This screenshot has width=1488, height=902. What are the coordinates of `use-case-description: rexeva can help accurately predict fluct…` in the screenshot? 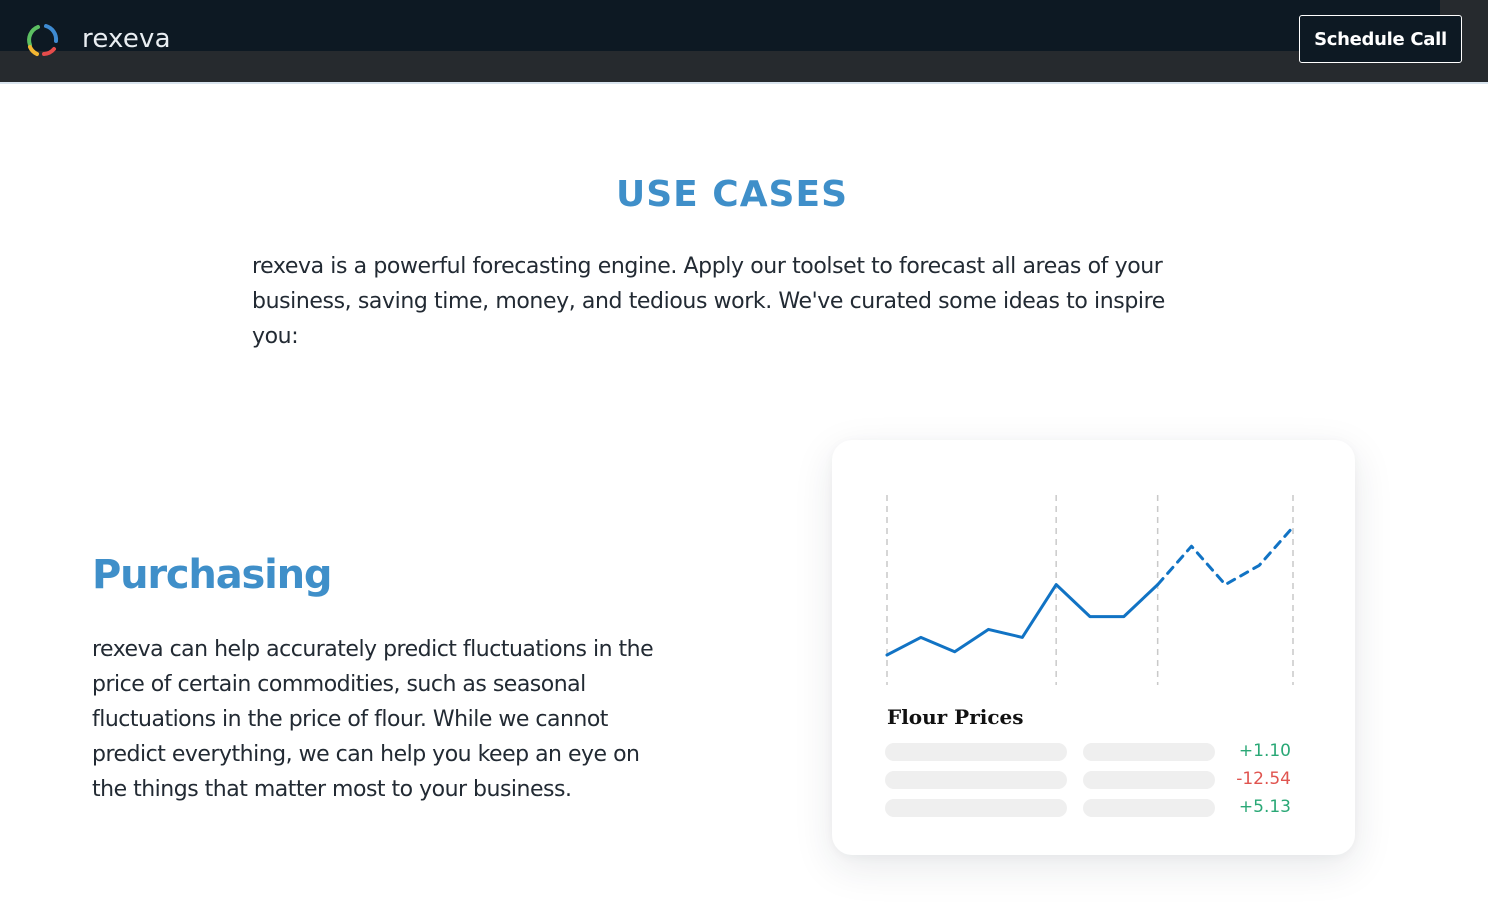 It's located at (373, 719).